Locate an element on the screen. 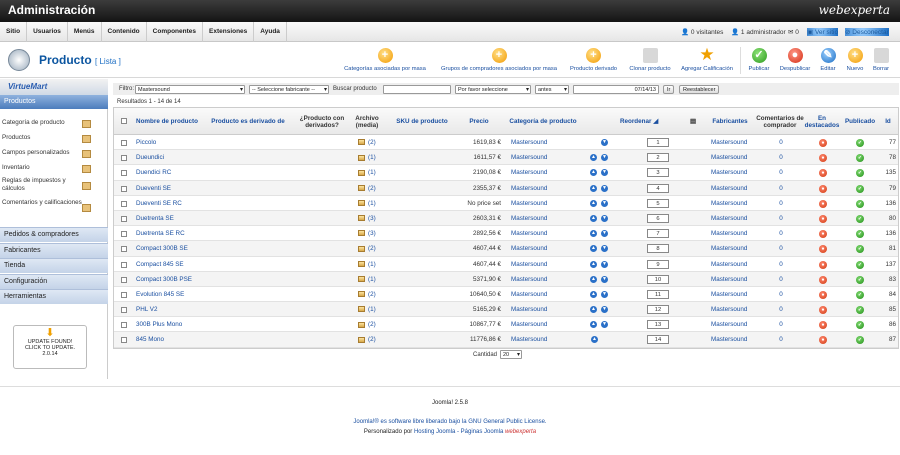  gpl-link: GNU General Public License. is located at coordinates (507, 422).